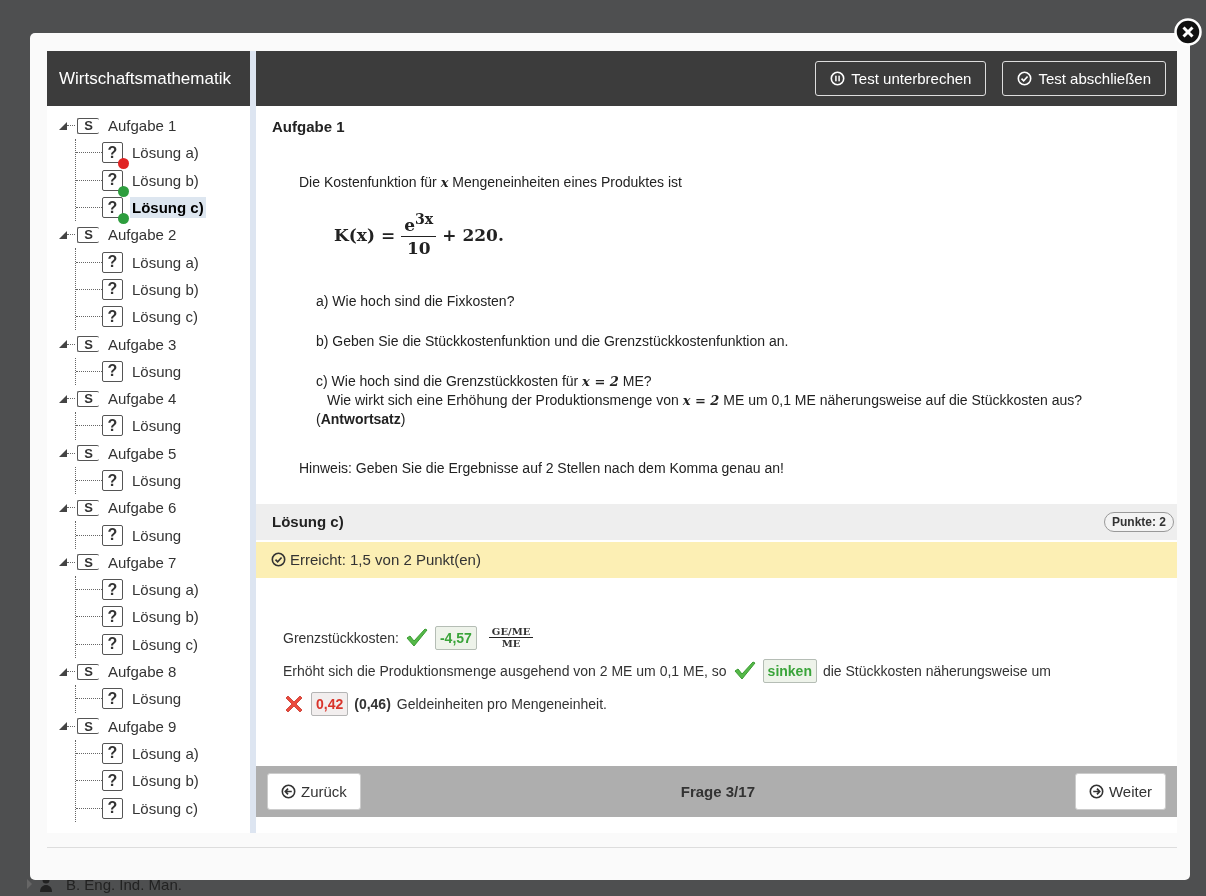 The height and width of the screenshot is (896, 1206). Describe the element at coordinates (455, 637) in the screenshot. I see `answer-field: -4,57` at that location.